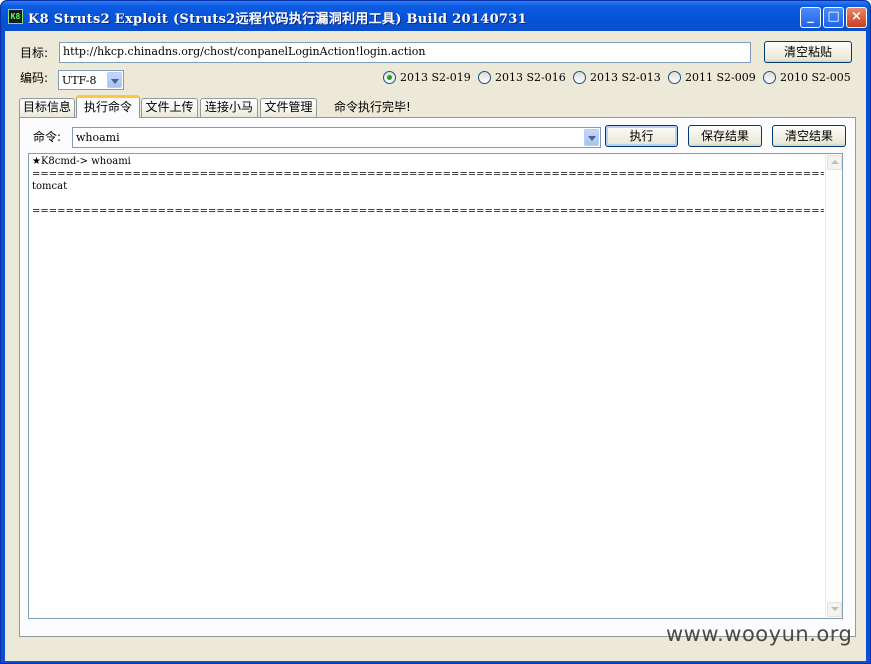 The image size is (871, 664). What do you see at coordinates (288, 107) in the screenshot?
I see `tab-file-manager: 文件管理` at bounding box center [288, 107].